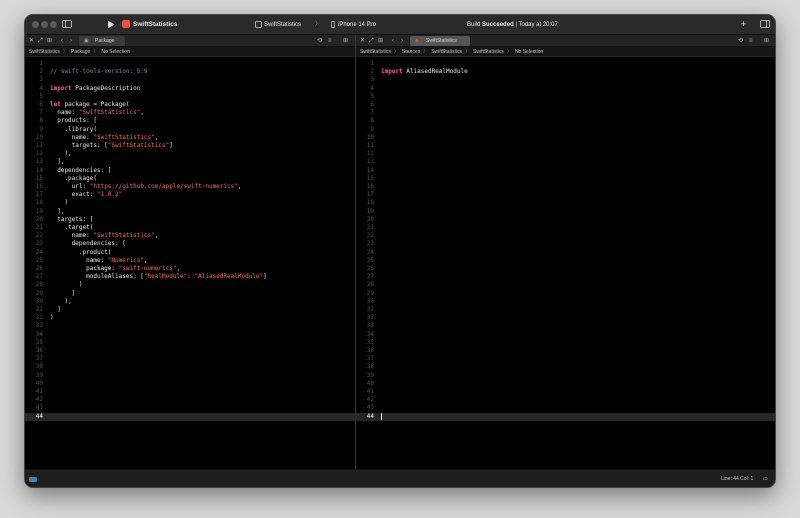 This screenshot has width=800, height=518. I want to click on code-line: 31, so click(565, 310).